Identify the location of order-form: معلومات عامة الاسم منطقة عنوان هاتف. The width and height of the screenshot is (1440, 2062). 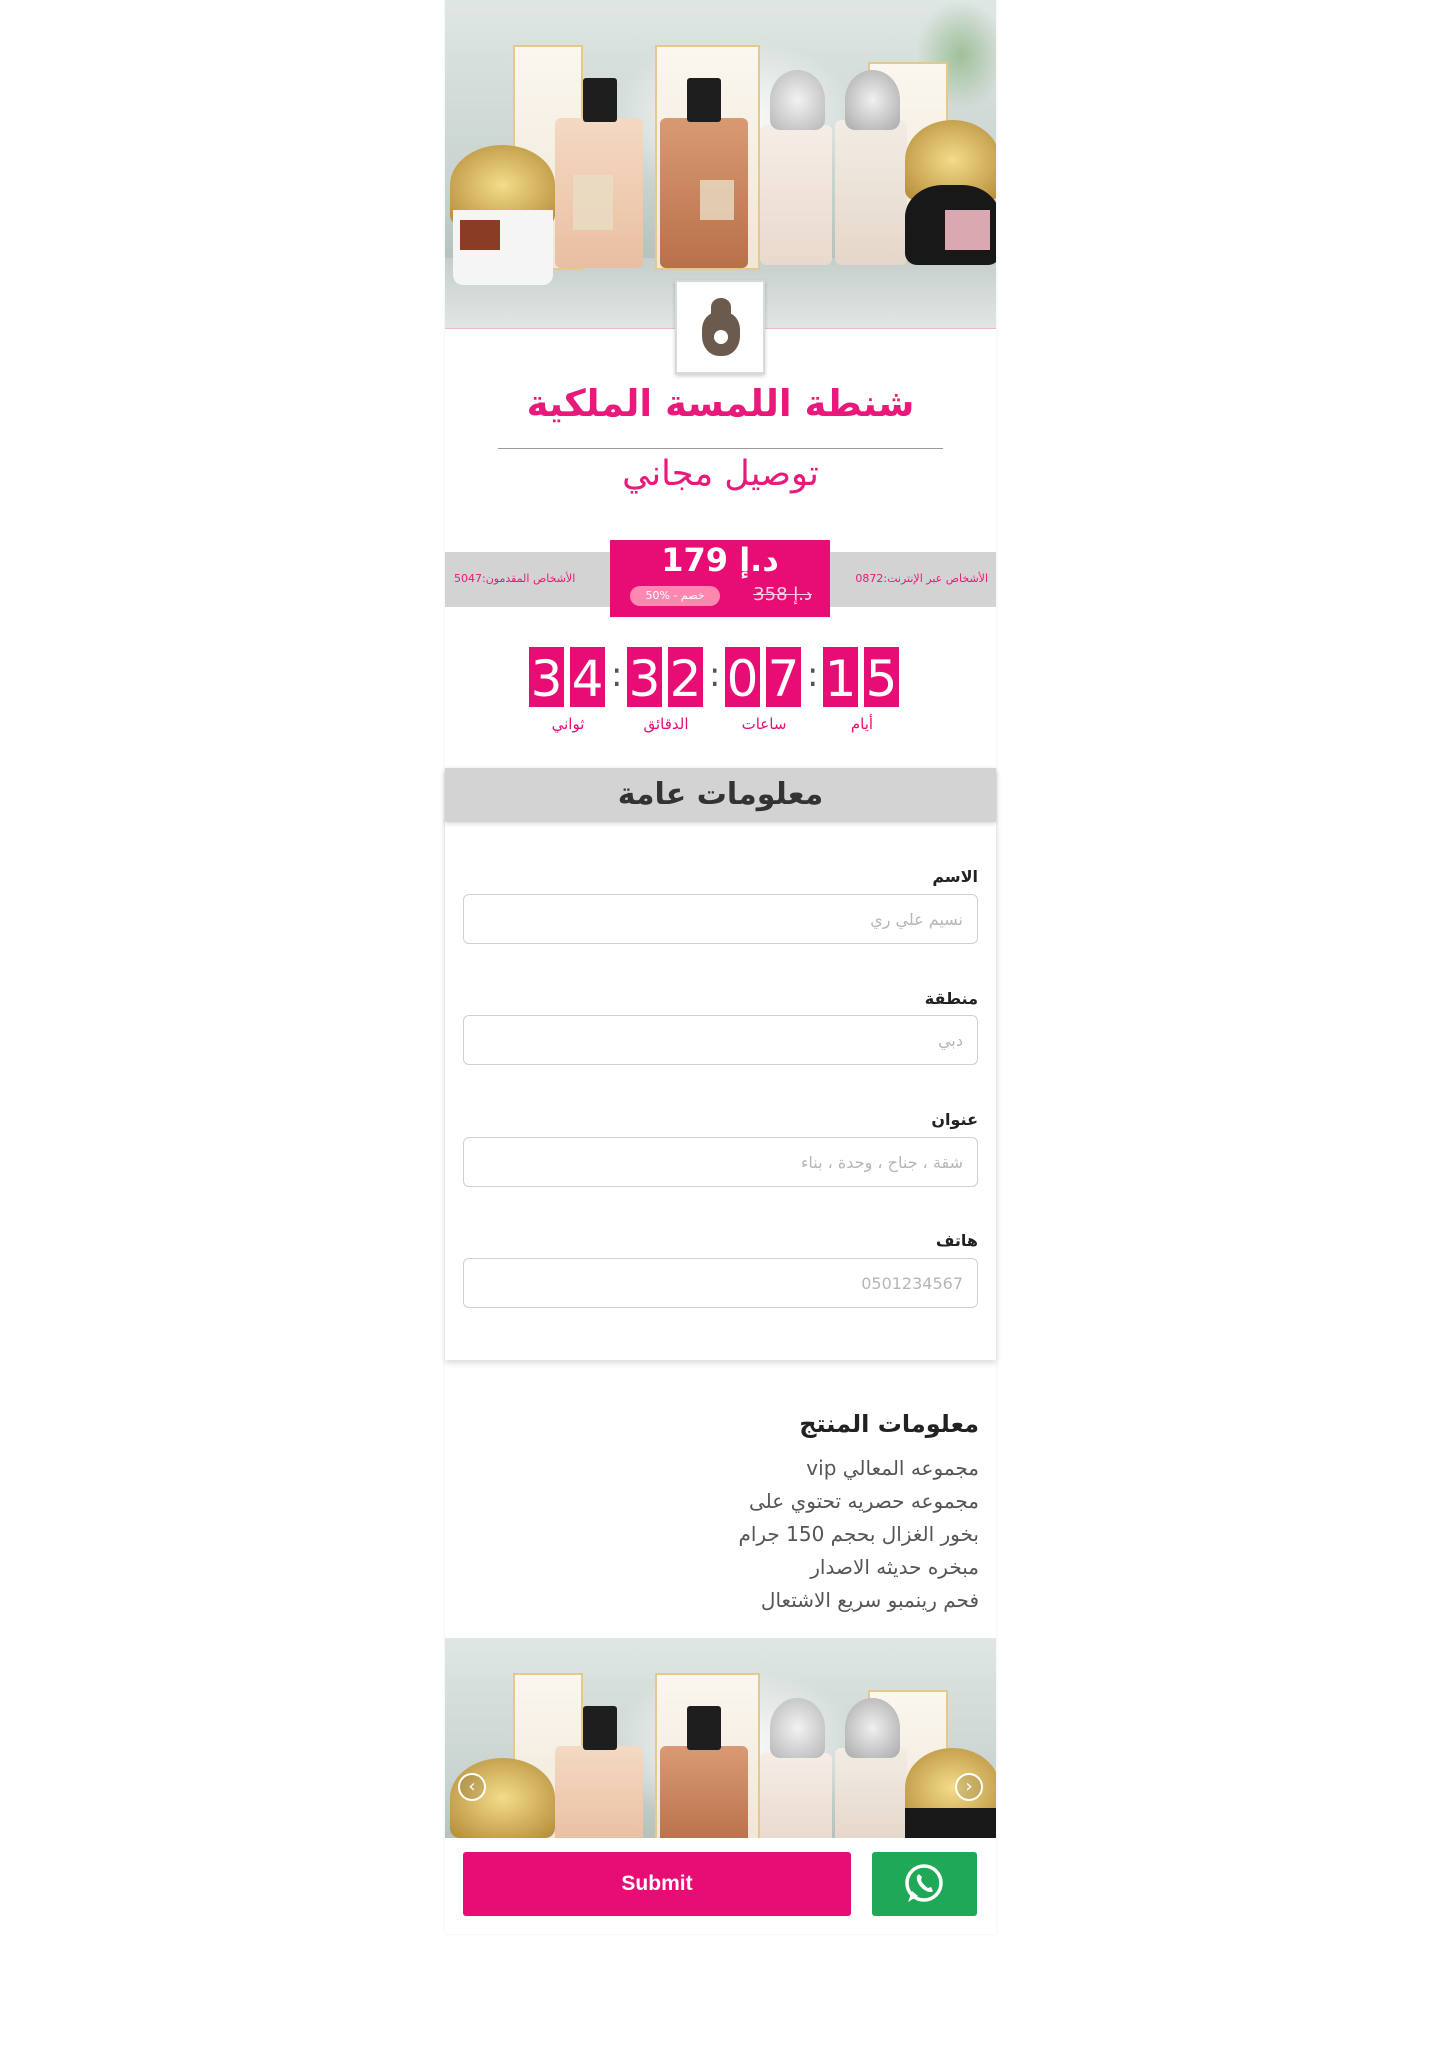
(720, 1064).